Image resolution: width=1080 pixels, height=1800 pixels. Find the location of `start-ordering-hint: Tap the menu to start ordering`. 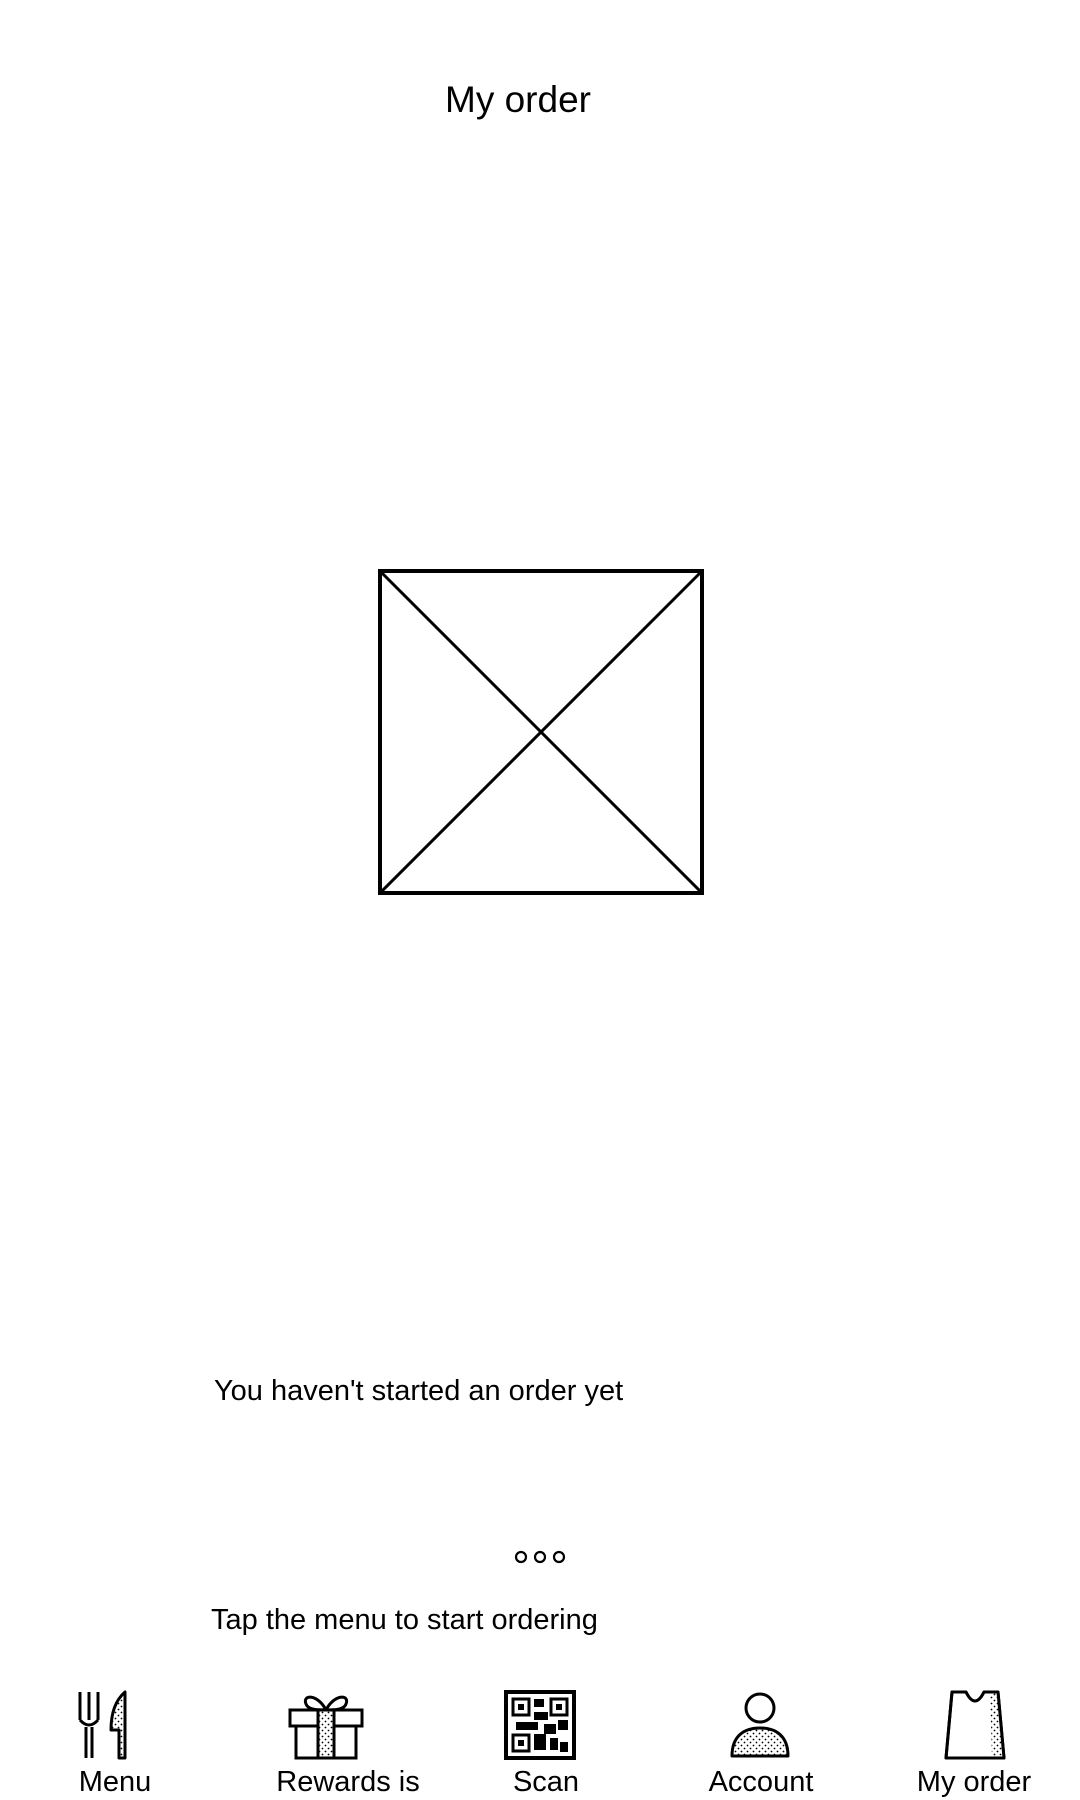

start-ordering-hint: Tap the menu to start ordering is located at coordinates (404, 1620).